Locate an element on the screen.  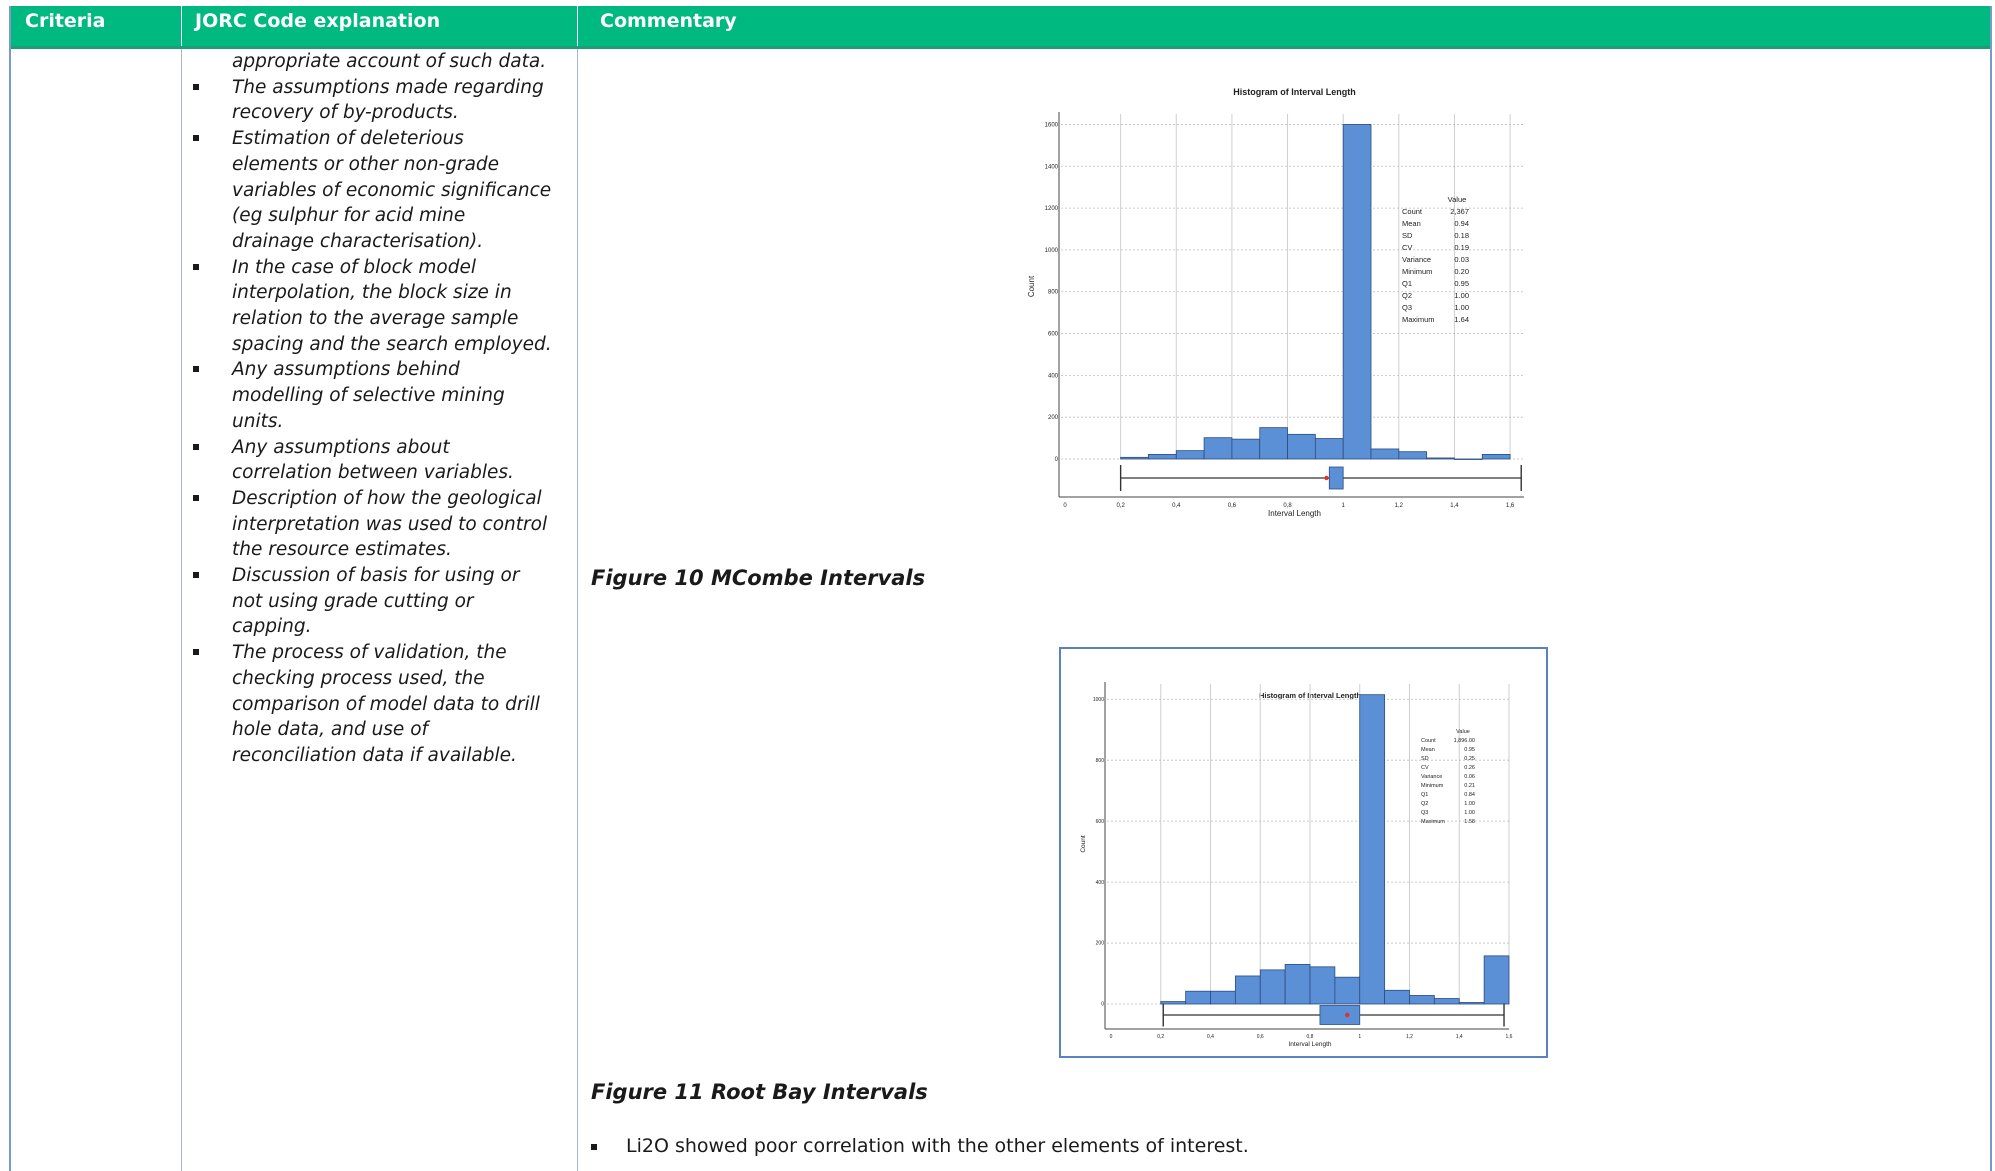
x-tick-label: 0,6 is located at coordinates (1260, 1037).